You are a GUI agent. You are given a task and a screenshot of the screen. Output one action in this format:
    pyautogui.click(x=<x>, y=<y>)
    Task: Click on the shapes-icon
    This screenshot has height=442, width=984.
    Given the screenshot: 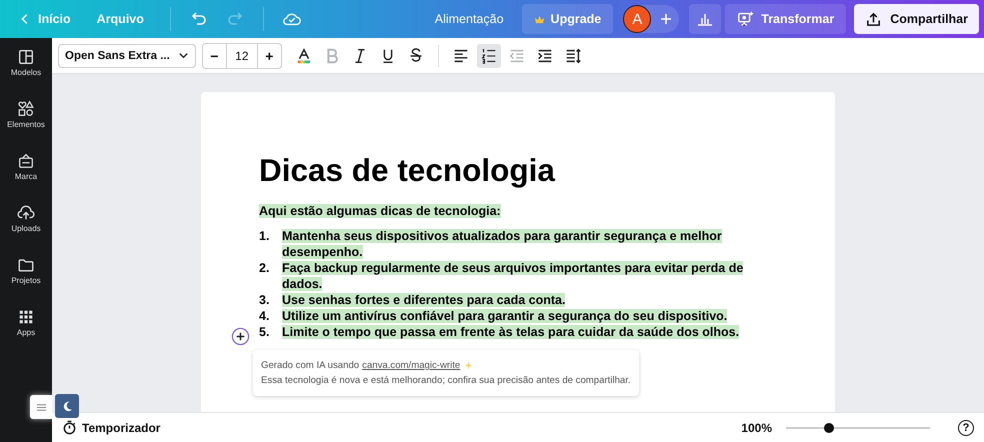 What is the action you would take?
    pyautogui.click(x=25, y=109)
    